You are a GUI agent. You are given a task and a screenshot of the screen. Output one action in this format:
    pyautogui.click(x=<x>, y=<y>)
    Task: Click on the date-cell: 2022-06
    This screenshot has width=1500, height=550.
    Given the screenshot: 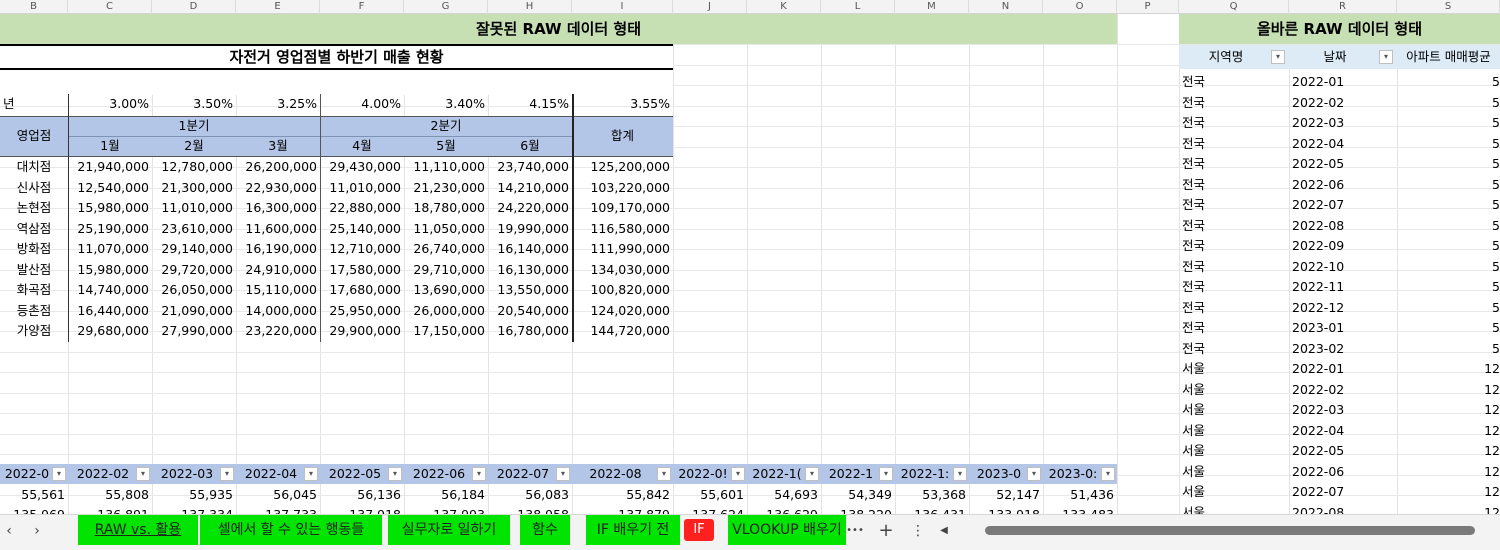 What is the action you would take?
    pyautogui.click(x=1343, y=472)
    